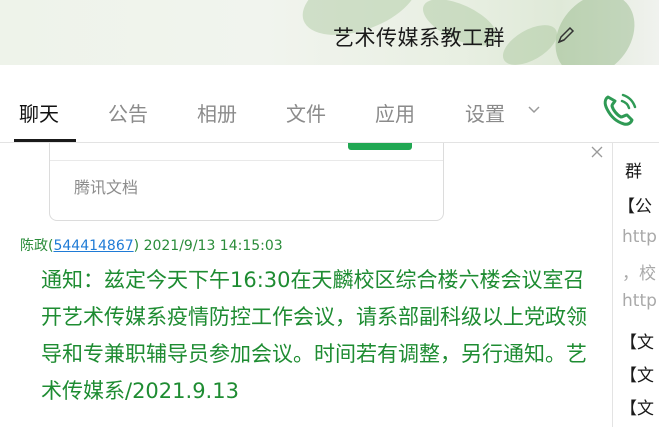 This screenshot has width=659, height=427. I want to click on tab-announcements: 公告, so click(128, 112).